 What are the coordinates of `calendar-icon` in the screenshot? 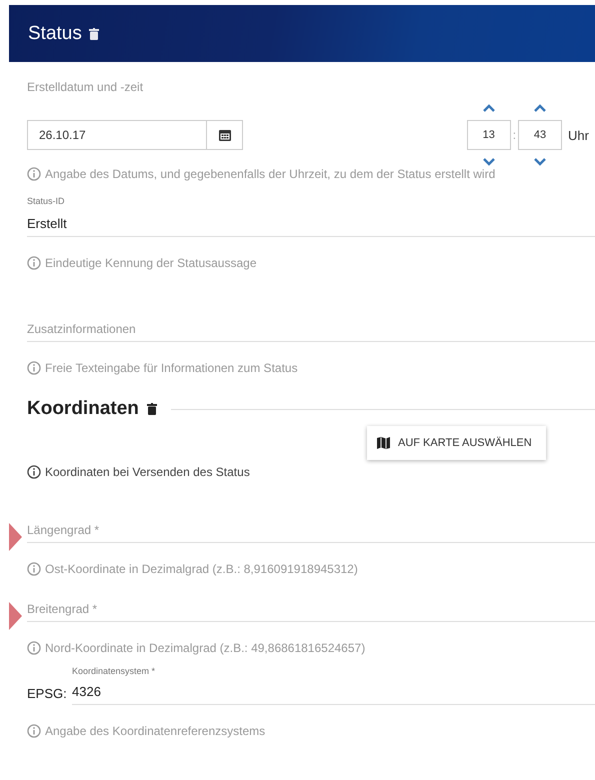 It's located at (224, 135).